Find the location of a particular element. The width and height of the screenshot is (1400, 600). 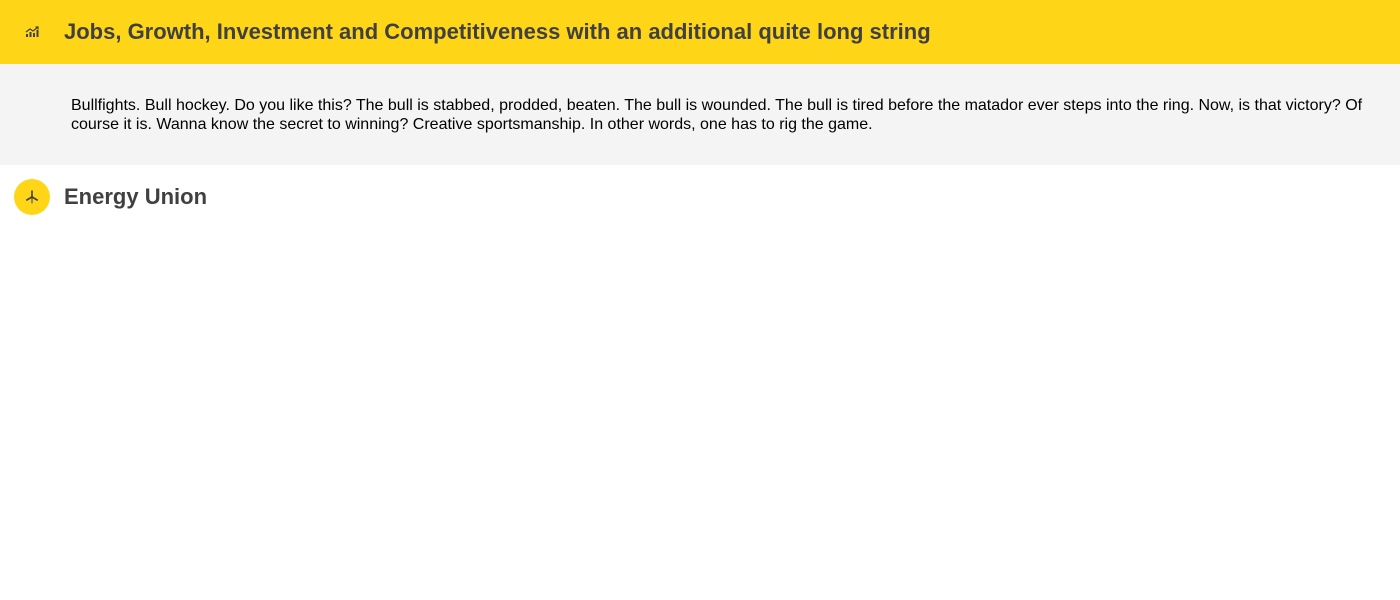

accordion-header-energy-union: Energy Union is located at coordinates (700, 197).